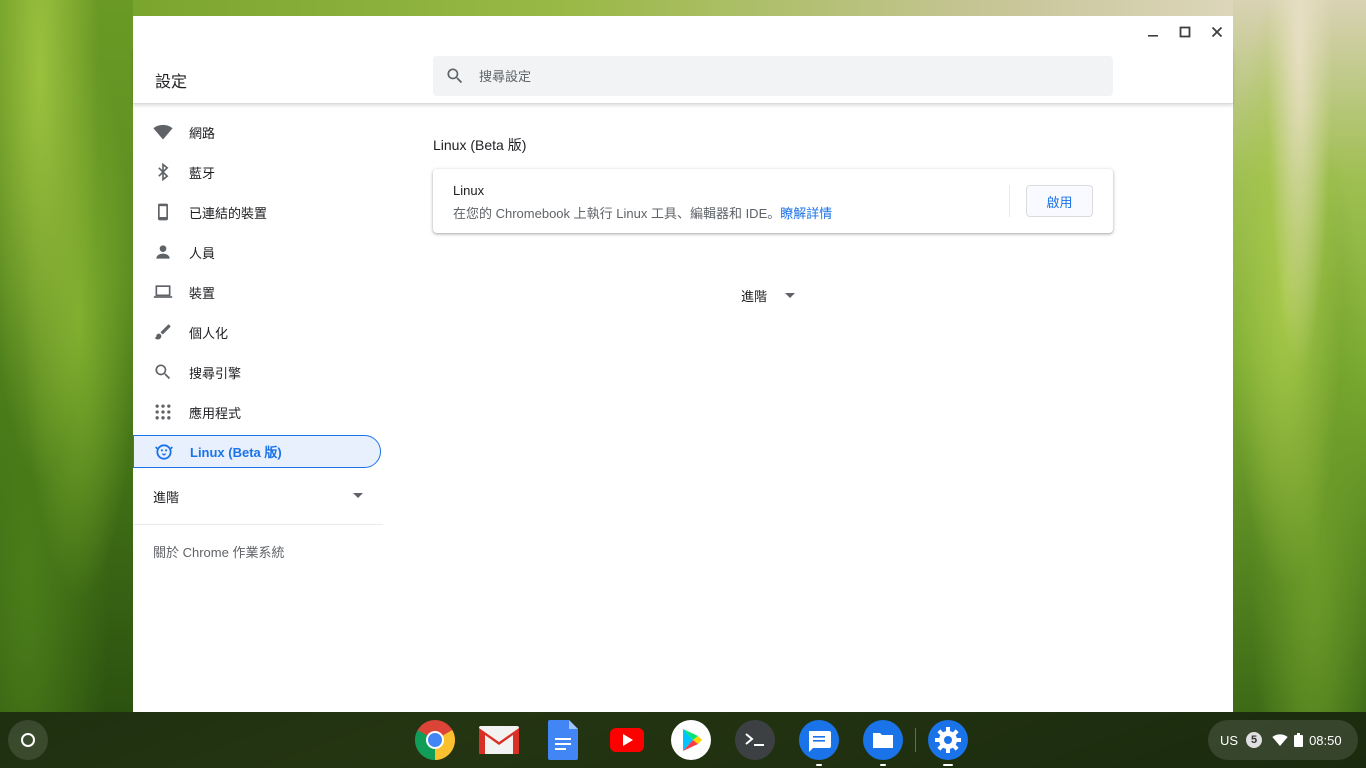 Image resolution: width=1366 pixels, height=768 pixels. I want to click on close-icon, so click(1217, 32).